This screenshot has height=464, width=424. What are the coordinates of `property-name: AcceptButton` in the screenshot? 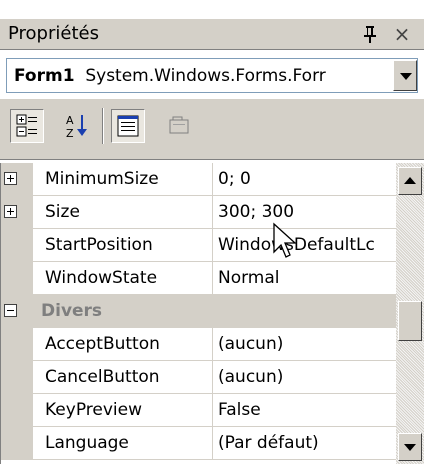 It's located at (123, 344).